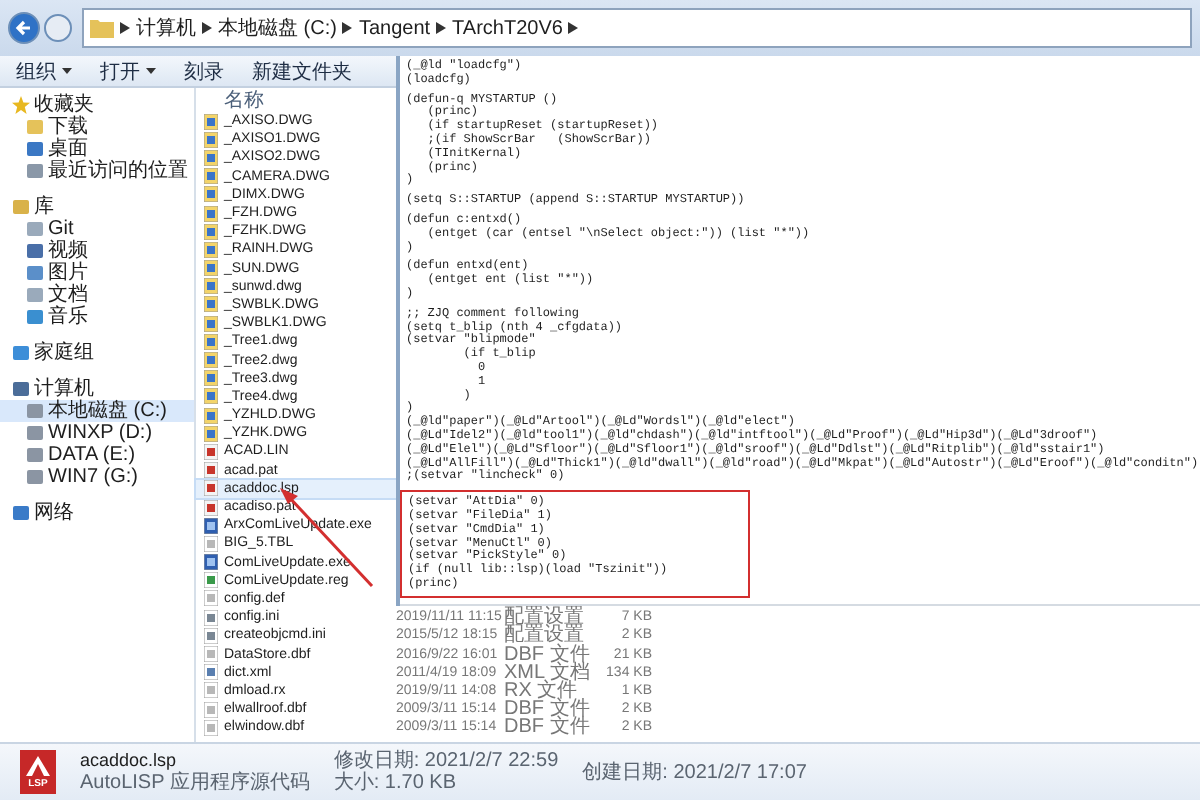 The image size is (1200, 800). Describe the element at coordinates (128, 71) in the screenshot. I see `toolbar-button: 打开` at that location.